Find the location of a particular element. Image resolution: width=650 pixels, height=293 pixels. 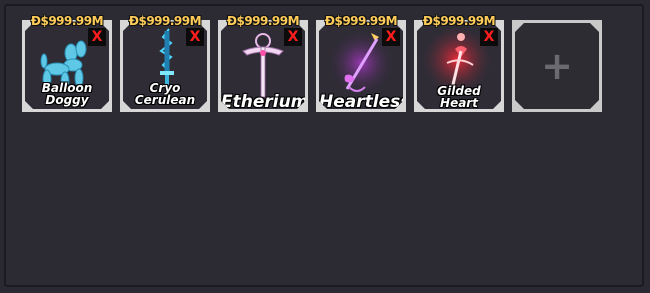

item-name: Balloon Doggy is located at coordinates (67, 94).